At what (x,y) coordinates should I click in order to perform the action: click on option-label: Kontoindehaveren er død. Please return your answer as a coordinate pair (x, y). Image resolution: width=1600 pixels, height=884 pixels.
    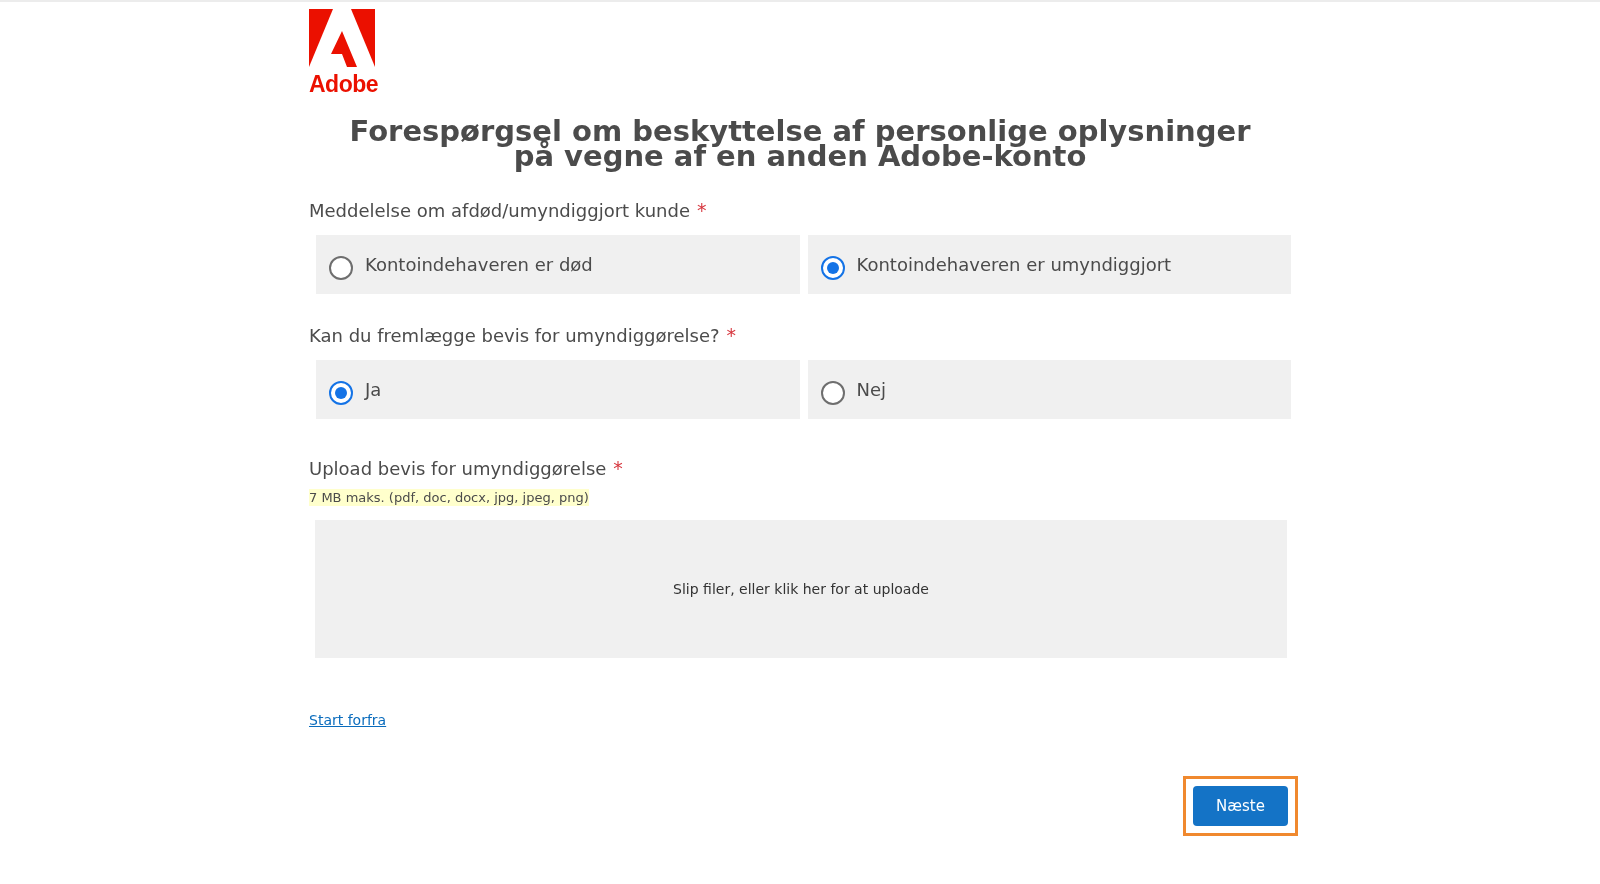
    Looking at the image, I should click on (479, 264).